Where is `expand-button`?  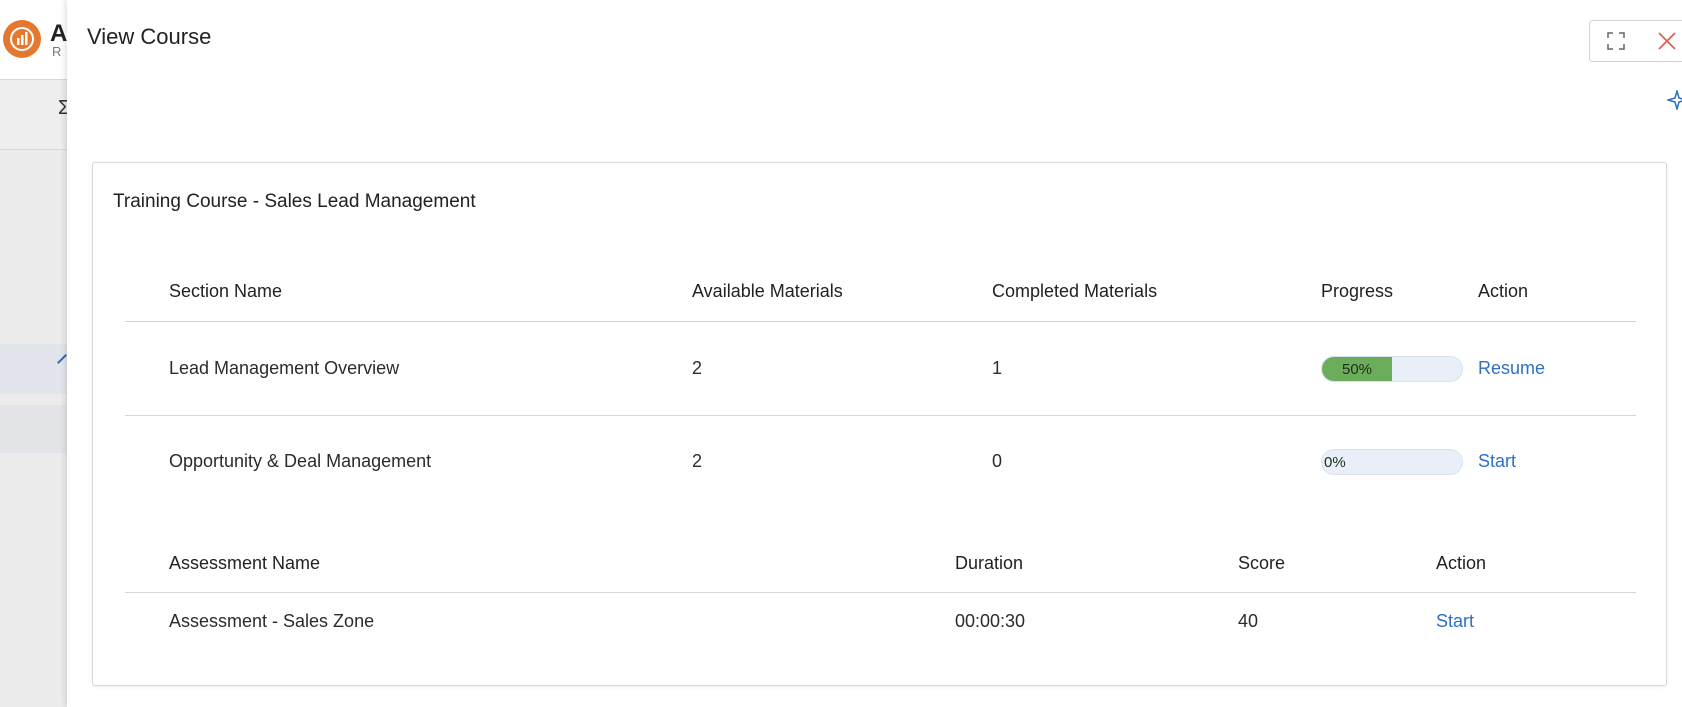 expand-button is located at coordinates (1615, 41).